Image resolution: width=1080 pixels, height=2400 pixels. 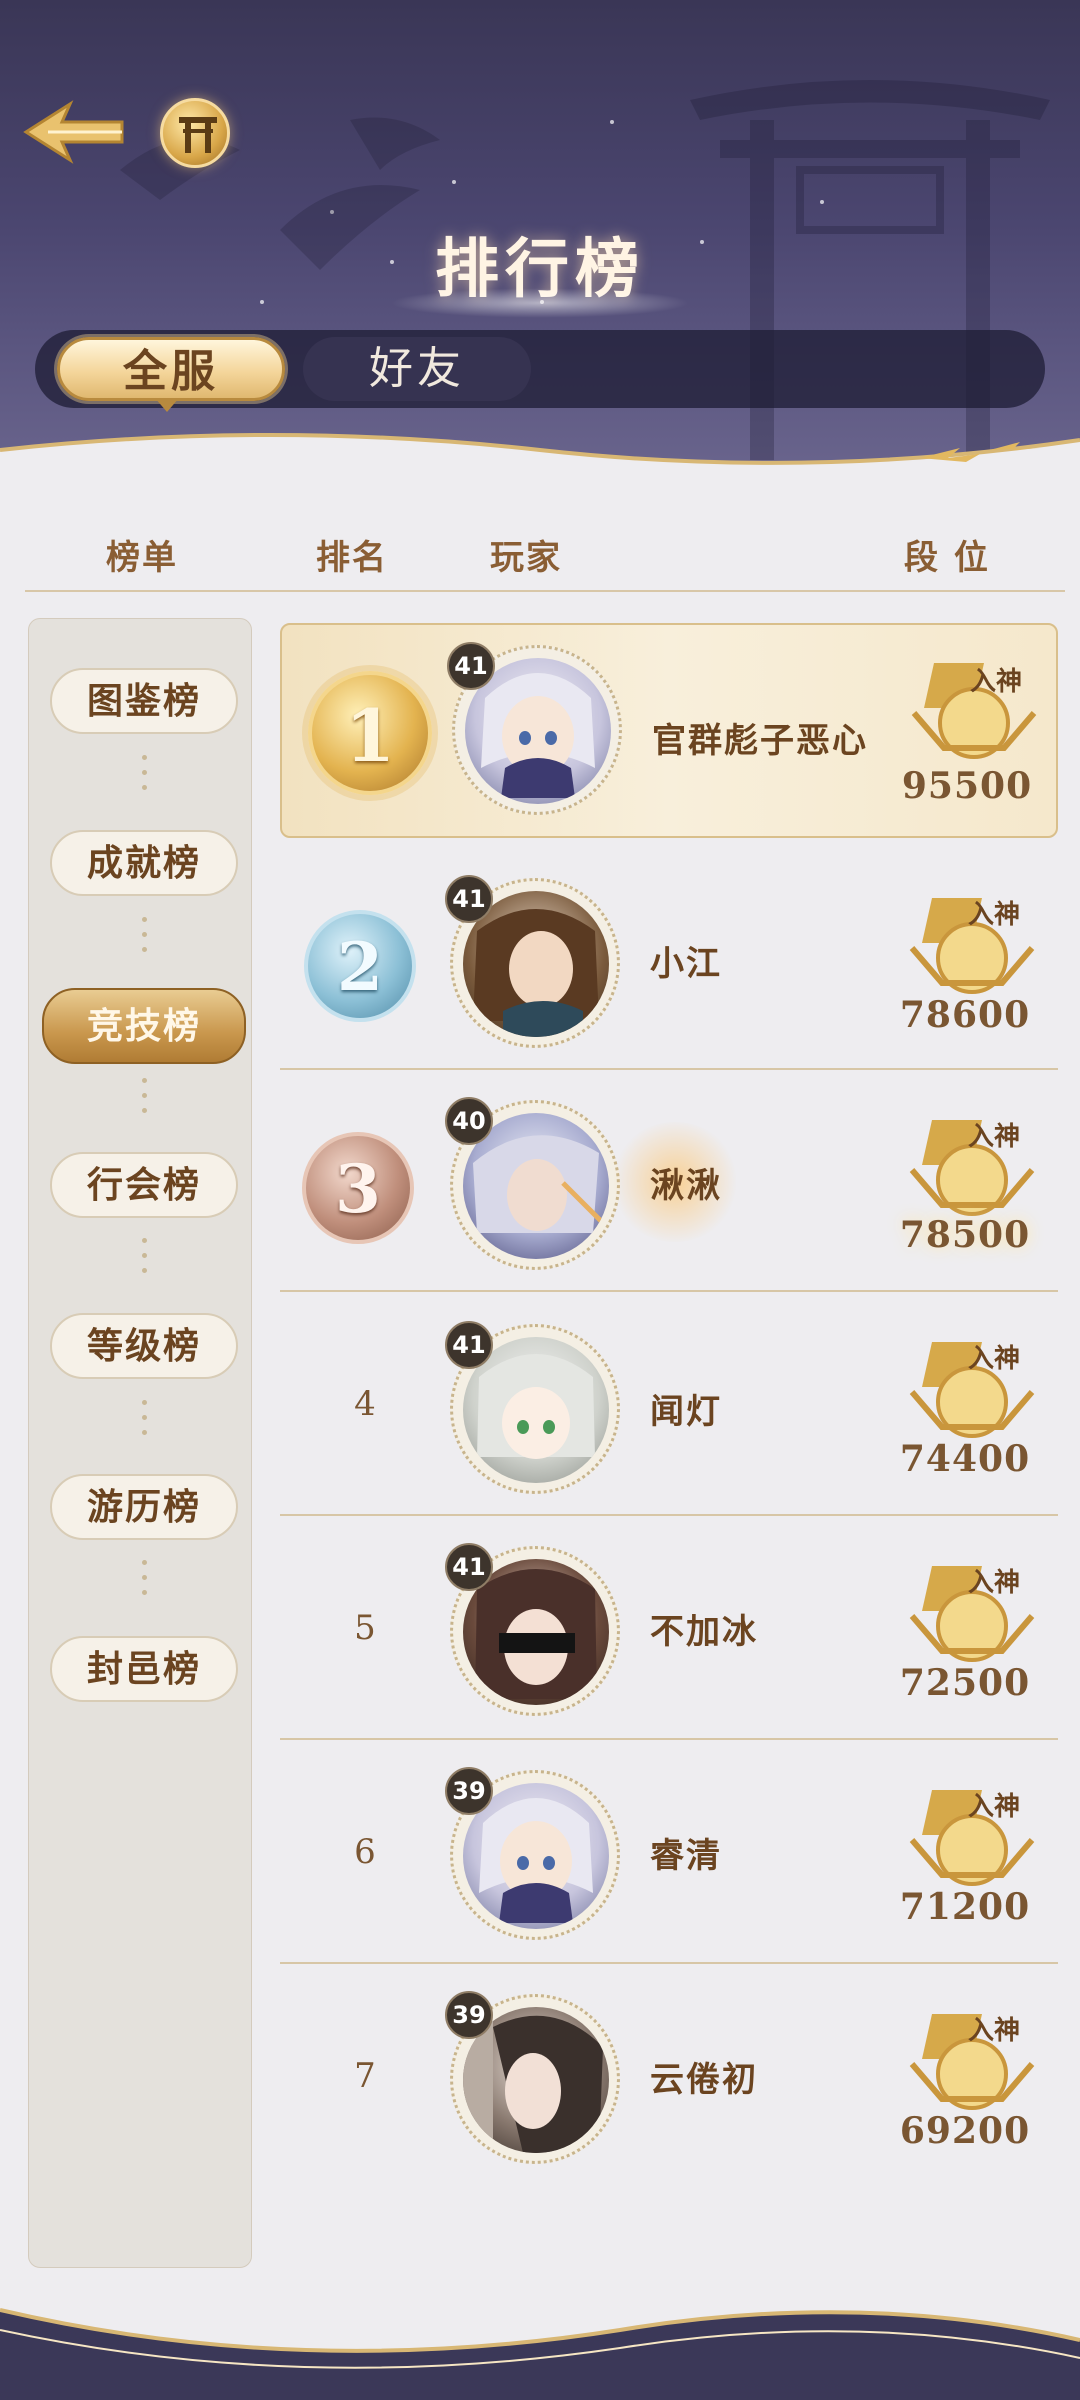 I want to click on rank-number: 7, so click(x=365, y=2076).